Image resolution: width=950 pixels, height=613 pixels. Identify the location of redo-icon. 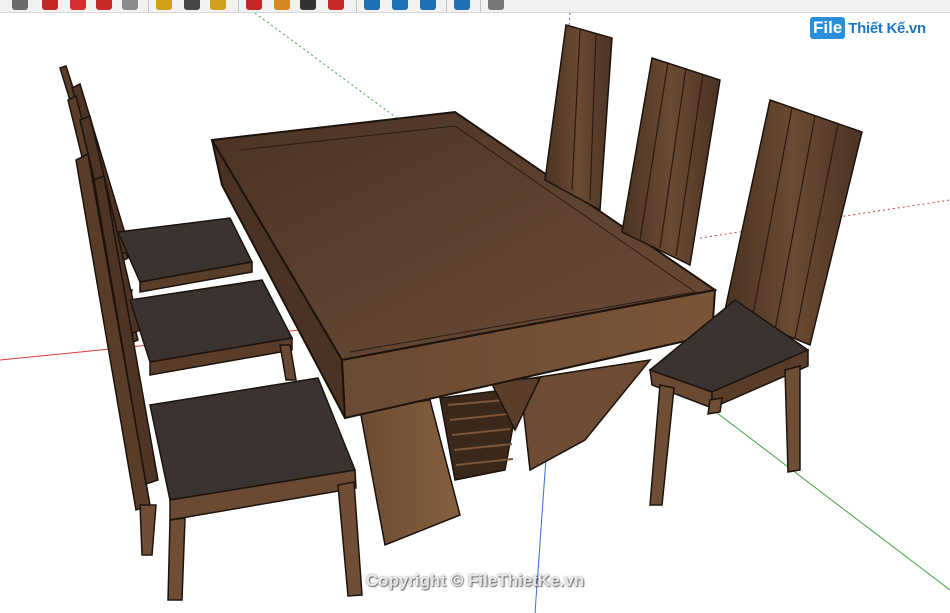
(104, 5).